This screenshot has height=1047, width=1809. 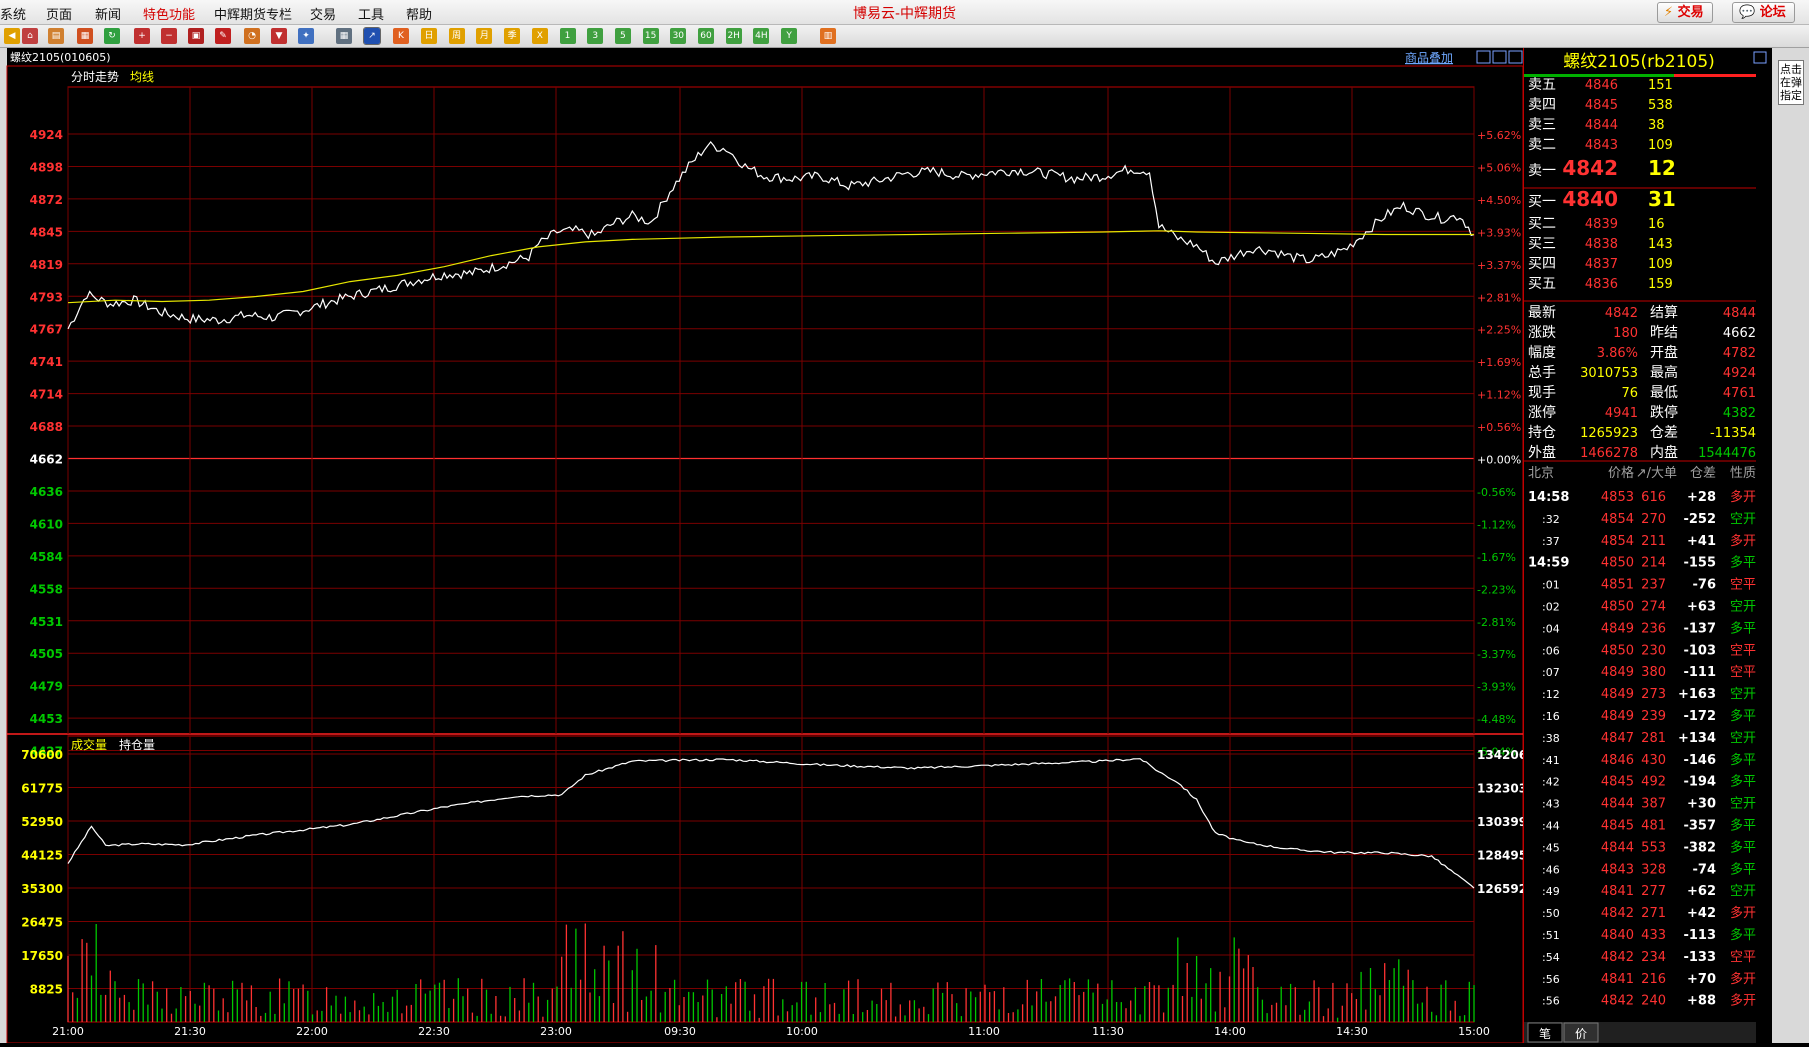 I want to click on ask-price: 4842, so click(x=1590, y=168).